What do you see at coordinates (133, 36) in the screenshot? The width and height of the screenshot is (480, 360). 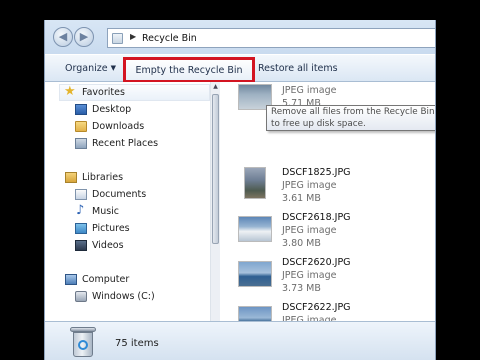 I see `breadcrumb-arrow-icon: ▶` at bounding box center [133, 36].